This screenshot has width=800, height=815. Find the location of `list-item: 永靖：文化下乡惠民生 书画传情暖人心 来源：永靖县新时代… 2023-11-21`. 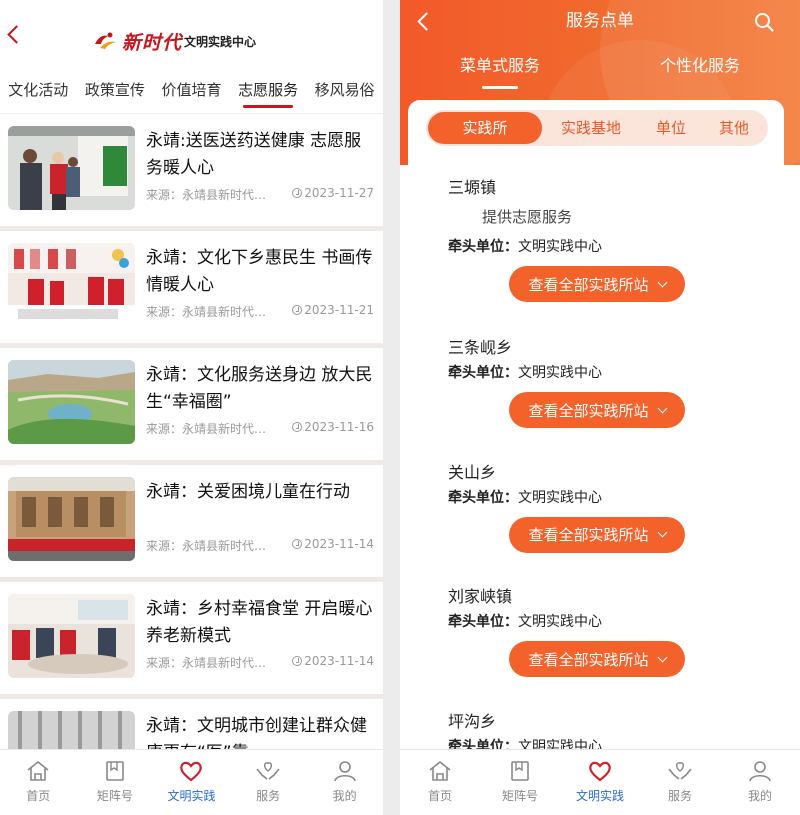

list-item: 永靖：文化下乡惠民生 书画传情暖人心 来源：永靖县新时代… 2023-11-21 is located at coordinates (191, 289).